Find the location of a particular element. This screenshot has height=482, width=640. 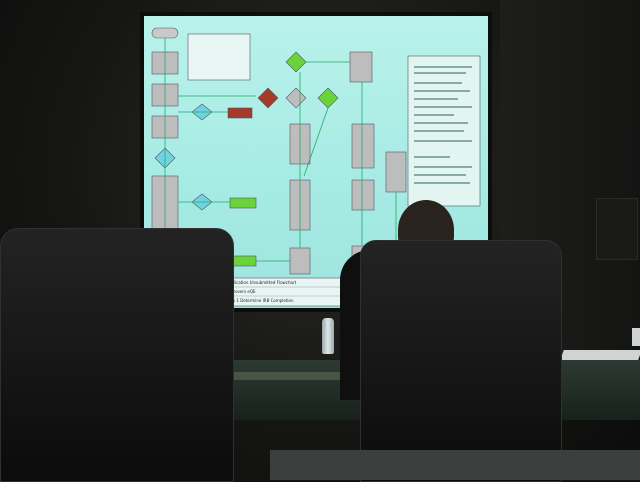

cup is located at coordinates (636, 337).